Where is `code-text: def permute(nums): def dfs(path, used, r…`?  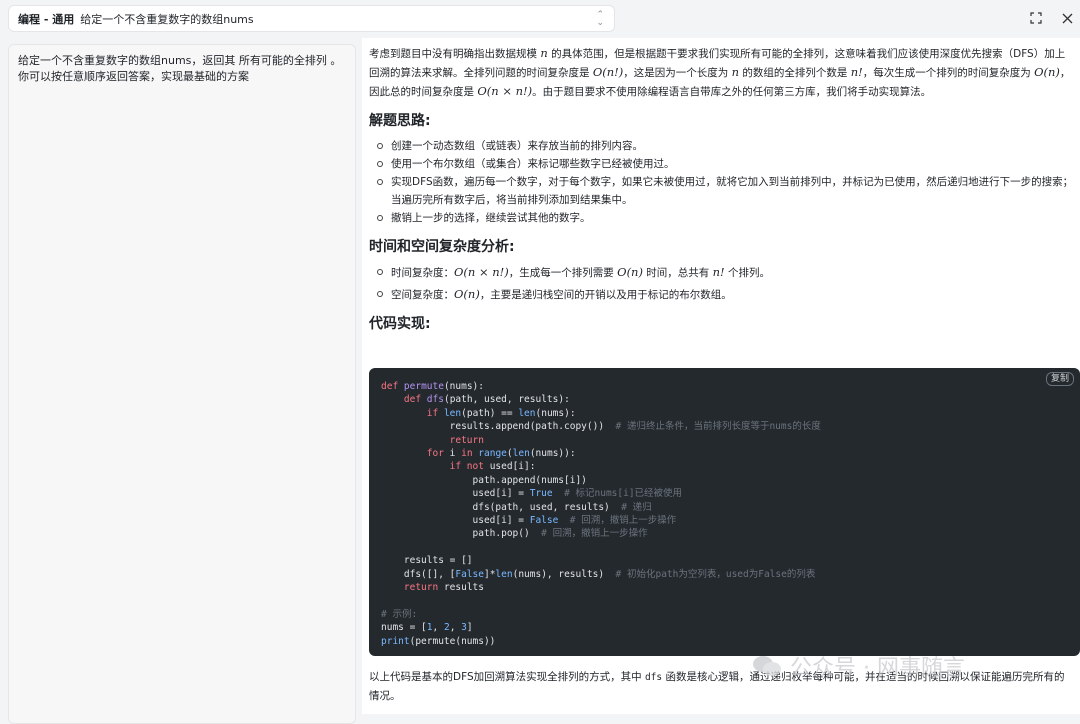
code-text: def permute(nums): def dfs(path, used, r… is located at coordinates (601, 514).